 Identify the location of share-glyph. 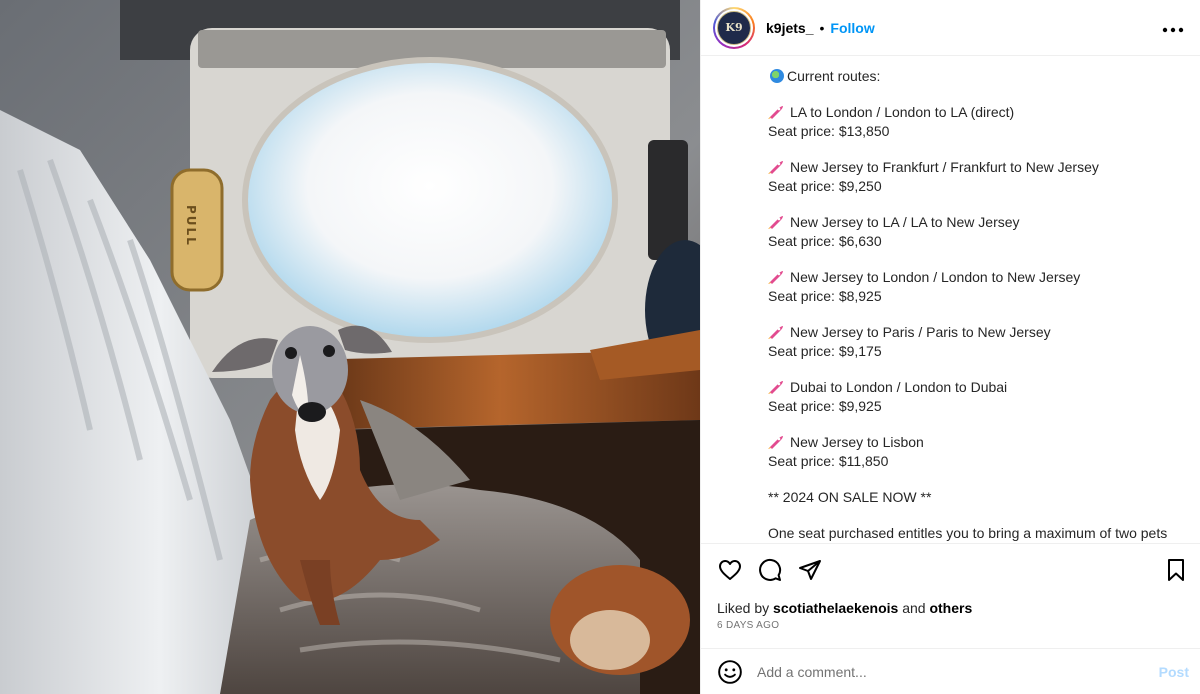
(810, 570).